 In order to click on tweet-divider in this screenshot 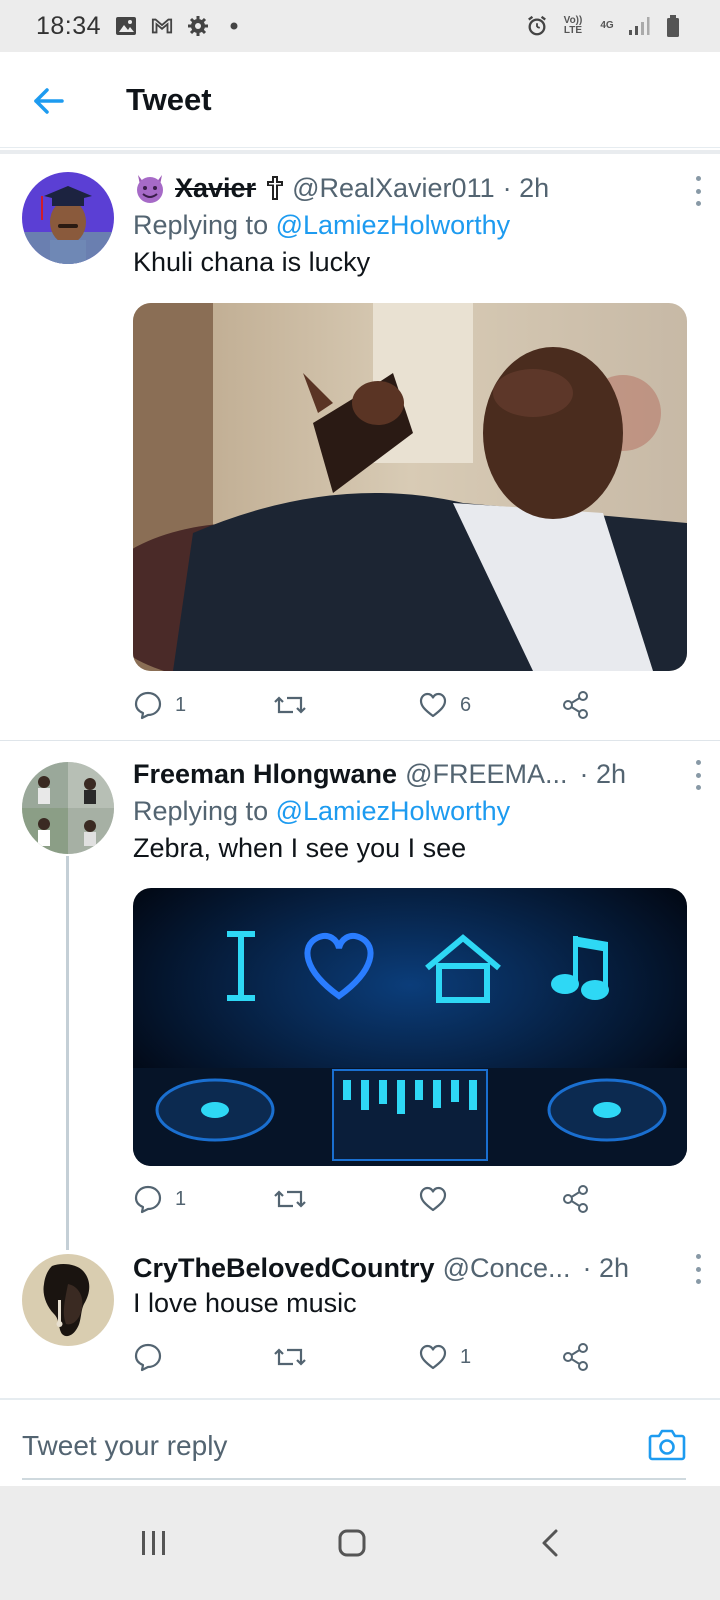, I will do `click(360, 740)`.